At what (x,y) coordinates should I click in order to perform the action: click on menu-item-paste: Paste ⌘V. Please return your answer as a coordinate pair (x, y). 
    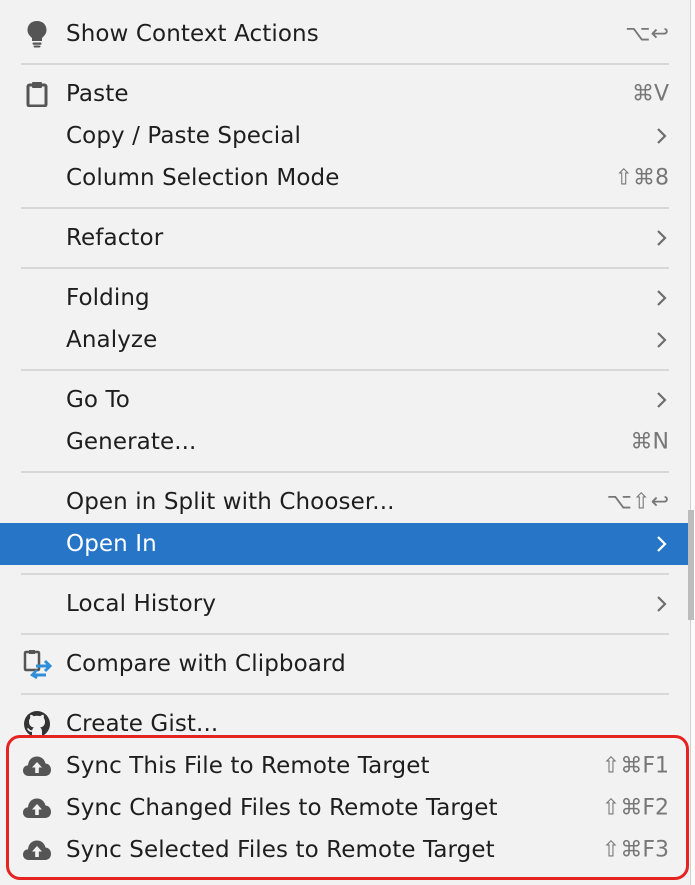
    Looking at the image, I should click on (345, 94).